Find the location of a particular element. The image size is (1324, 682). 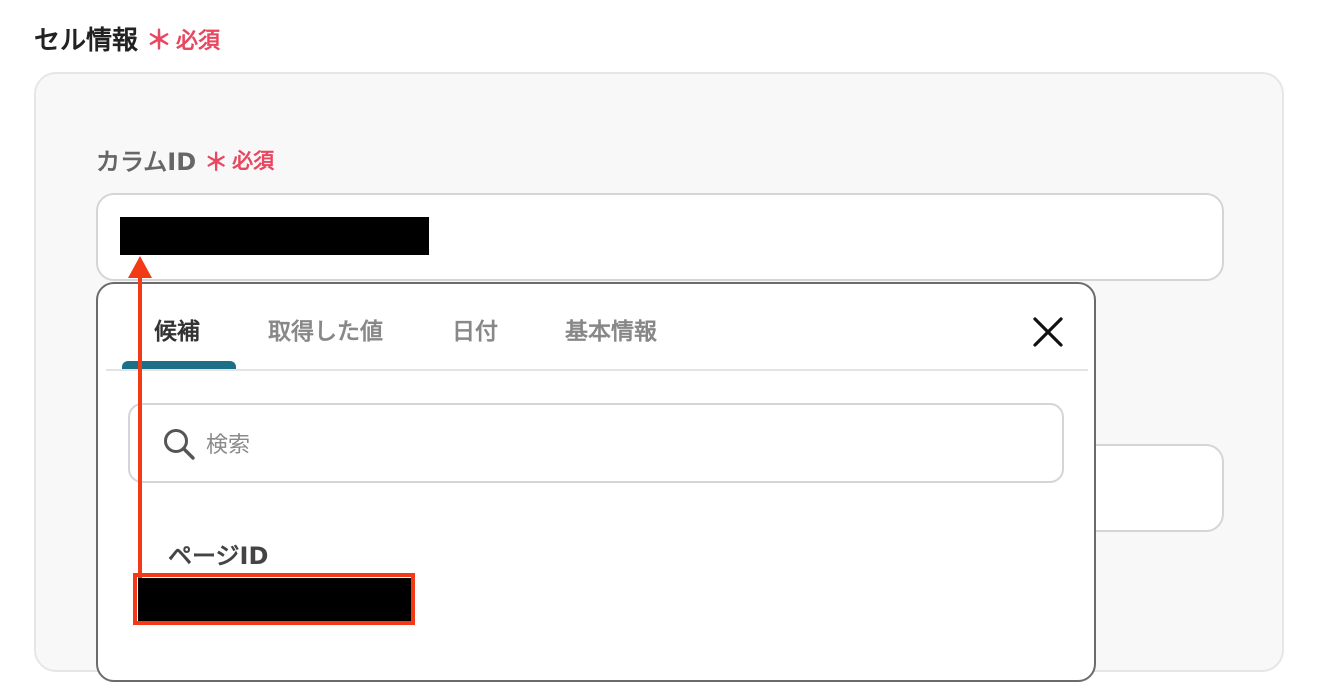

search-input is located at coordinates (616, 445).